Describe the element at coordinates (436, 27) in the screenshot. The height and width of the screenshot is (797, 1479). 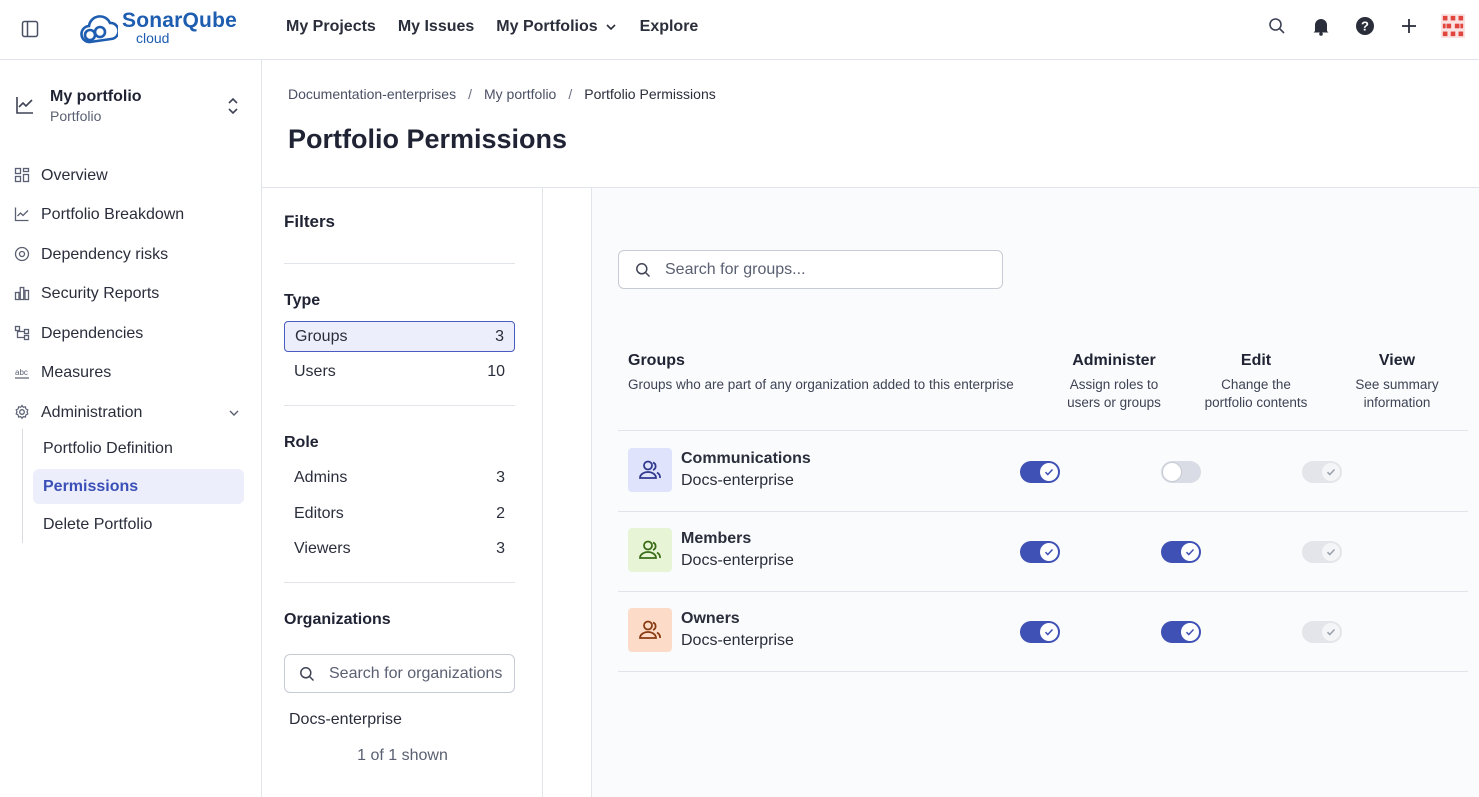
I see `nav-my-issues: My Issues` at that location.